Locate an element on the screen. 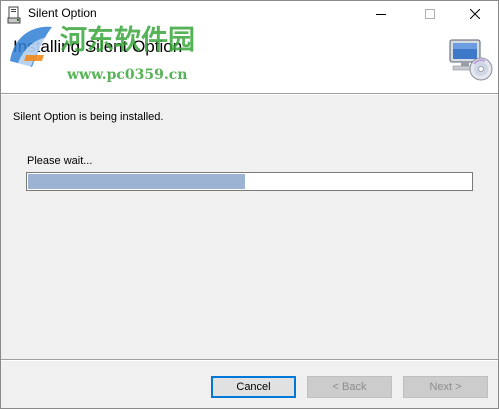  watermark: 河东软件园 www.pc0359.cn is located at coordinates (109, 53).